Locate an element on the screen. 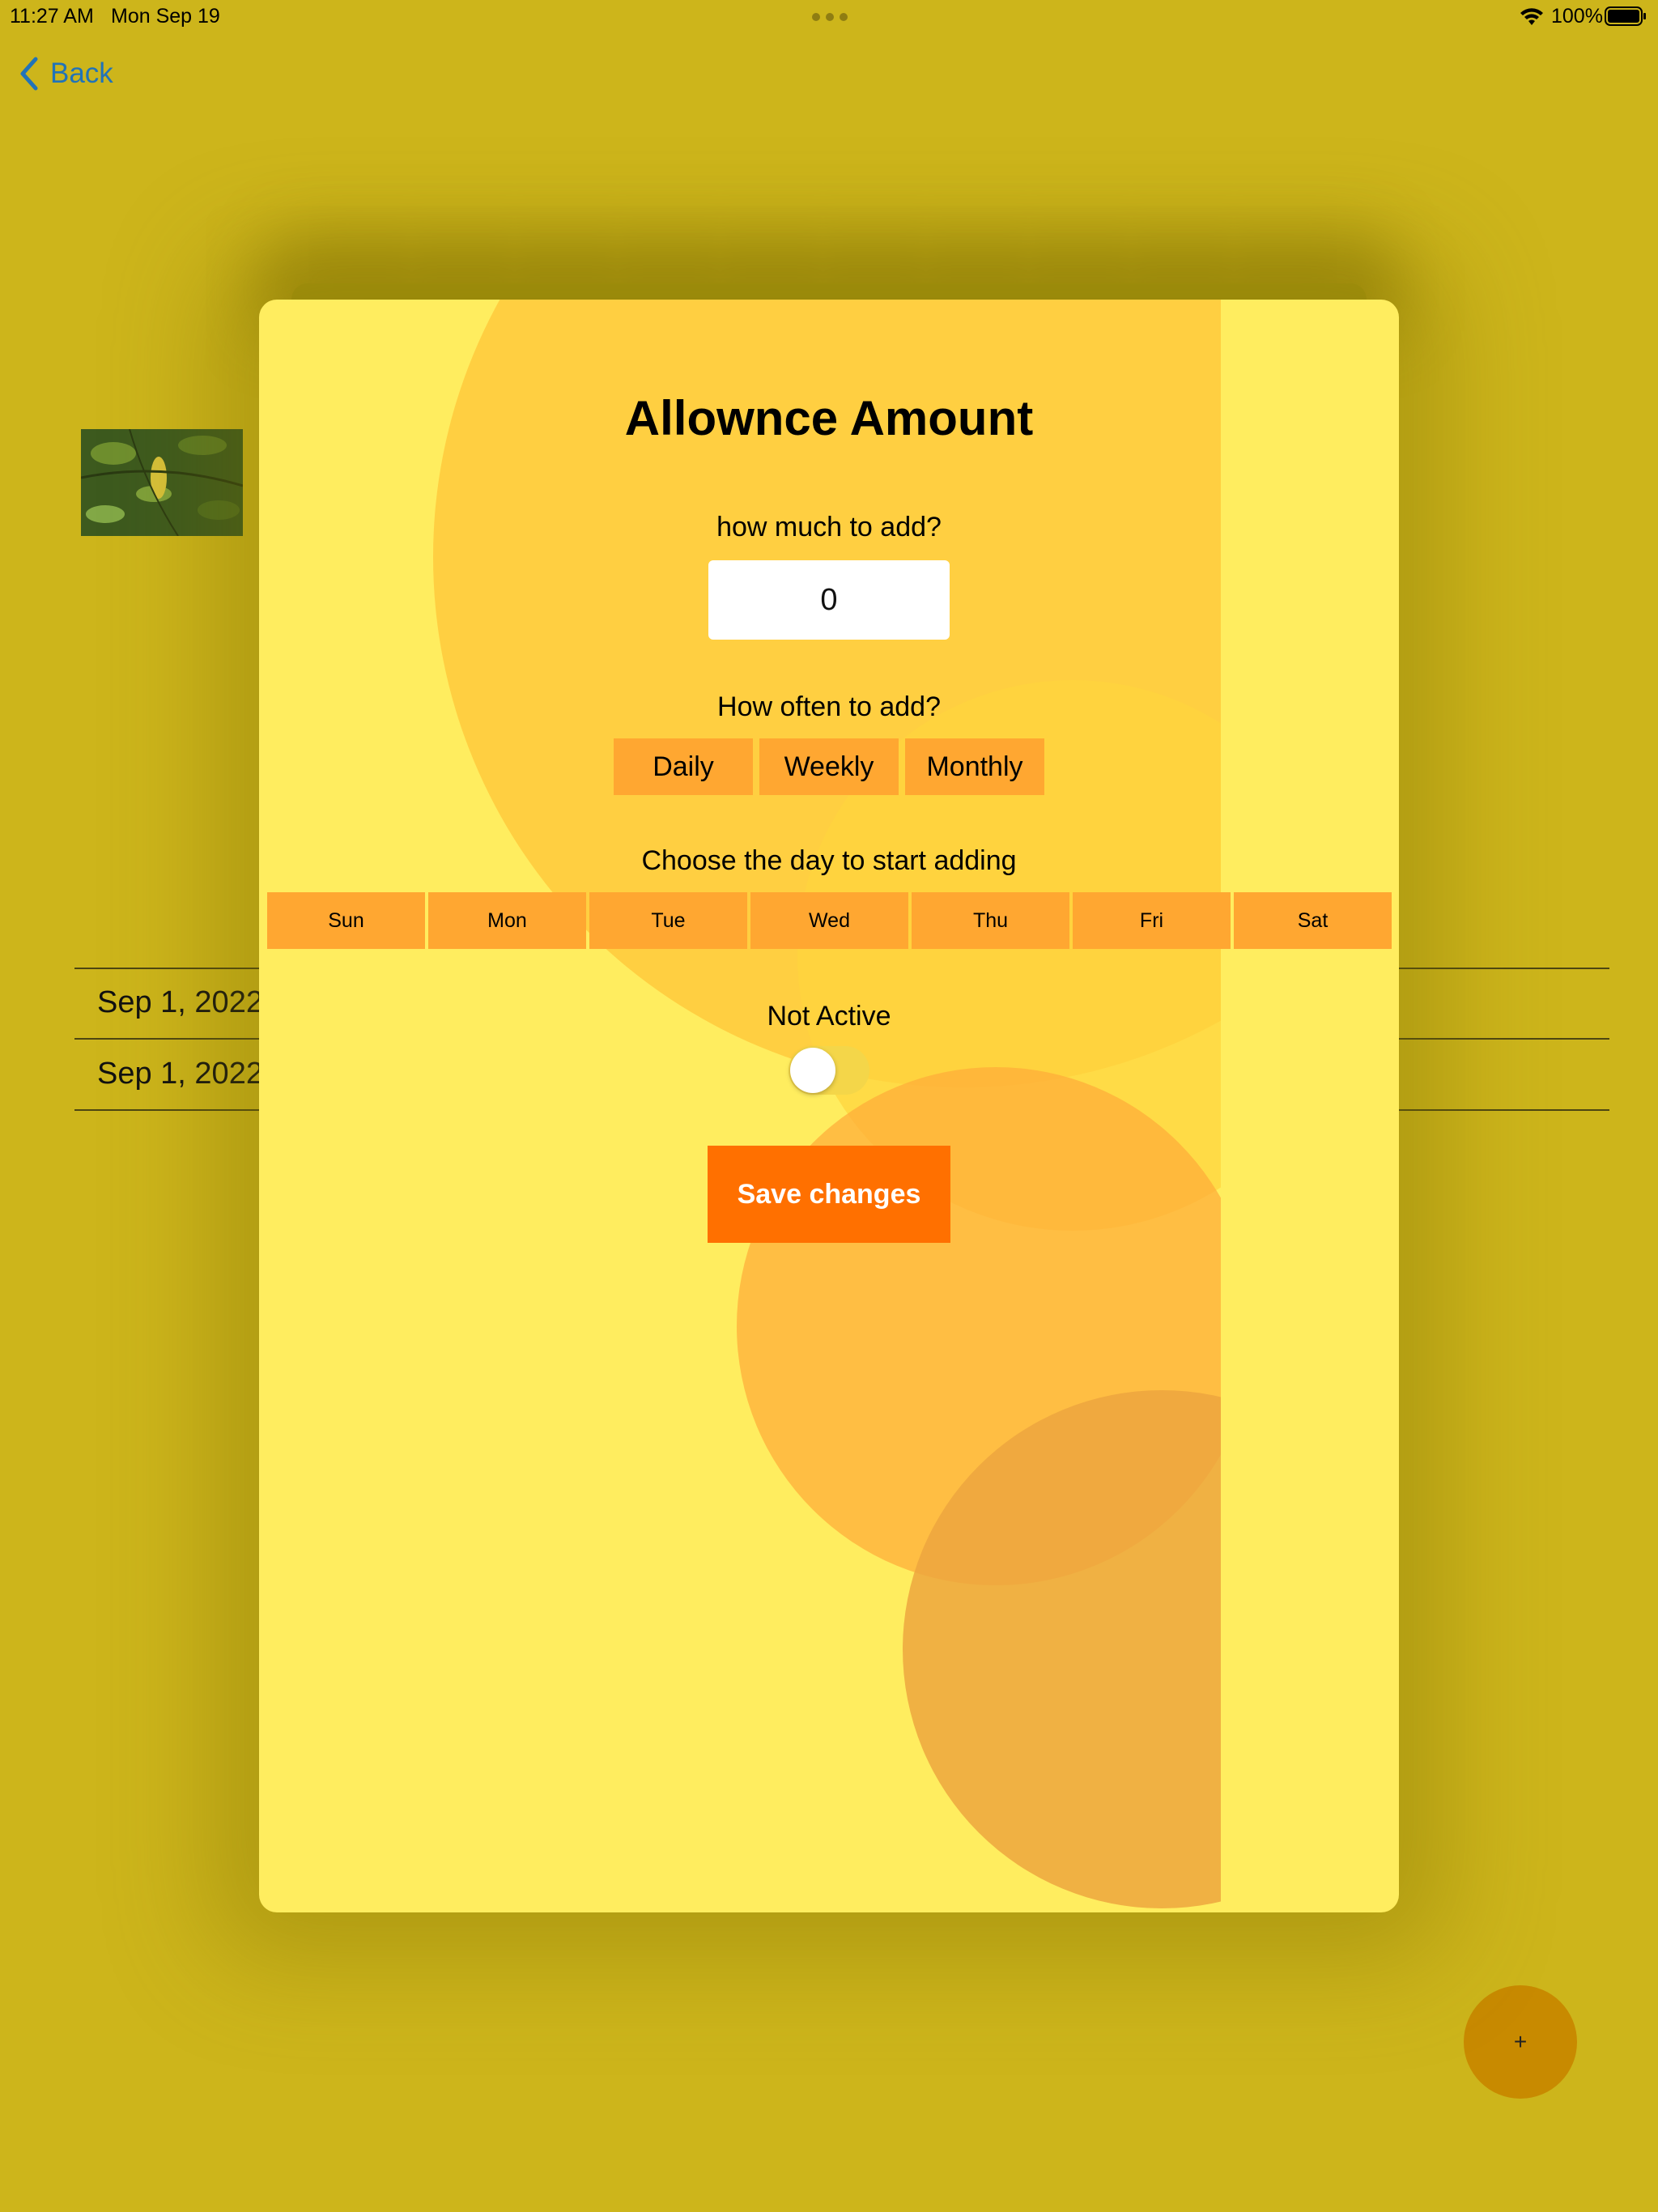 The height and width of the screenshot is (2212, 1658). active-status-label: Not Active is located at coordinates (829, 1017).